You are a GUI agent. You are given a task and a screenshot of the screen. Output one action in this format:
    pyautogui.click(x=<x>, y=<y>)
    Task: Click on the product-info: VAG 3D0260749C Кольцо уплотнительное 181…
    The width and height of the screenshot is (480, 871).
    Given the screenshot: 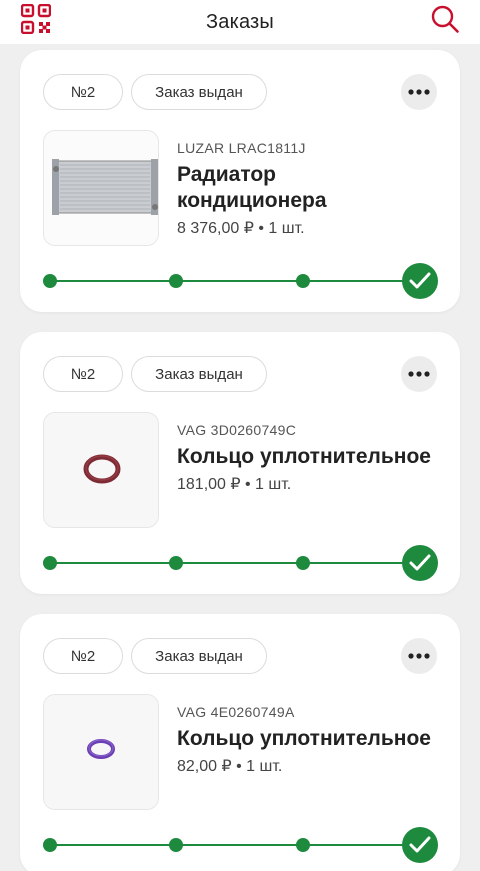 What is the action you would take?
    pyautogui.click(x=317, y=458)
    